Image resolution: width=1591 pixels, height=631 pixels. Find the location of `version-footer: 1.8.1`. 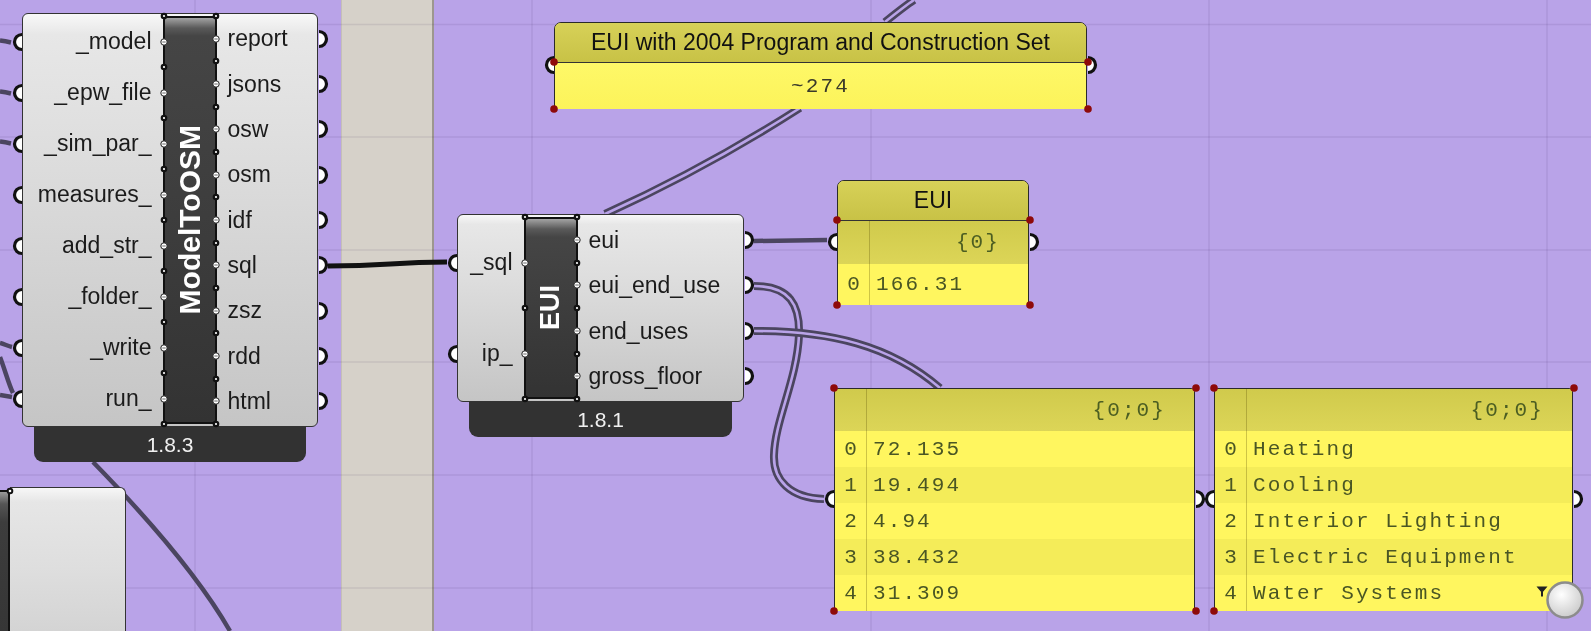

version-footer: 1.8.1 is located at coordinates (600, 419).